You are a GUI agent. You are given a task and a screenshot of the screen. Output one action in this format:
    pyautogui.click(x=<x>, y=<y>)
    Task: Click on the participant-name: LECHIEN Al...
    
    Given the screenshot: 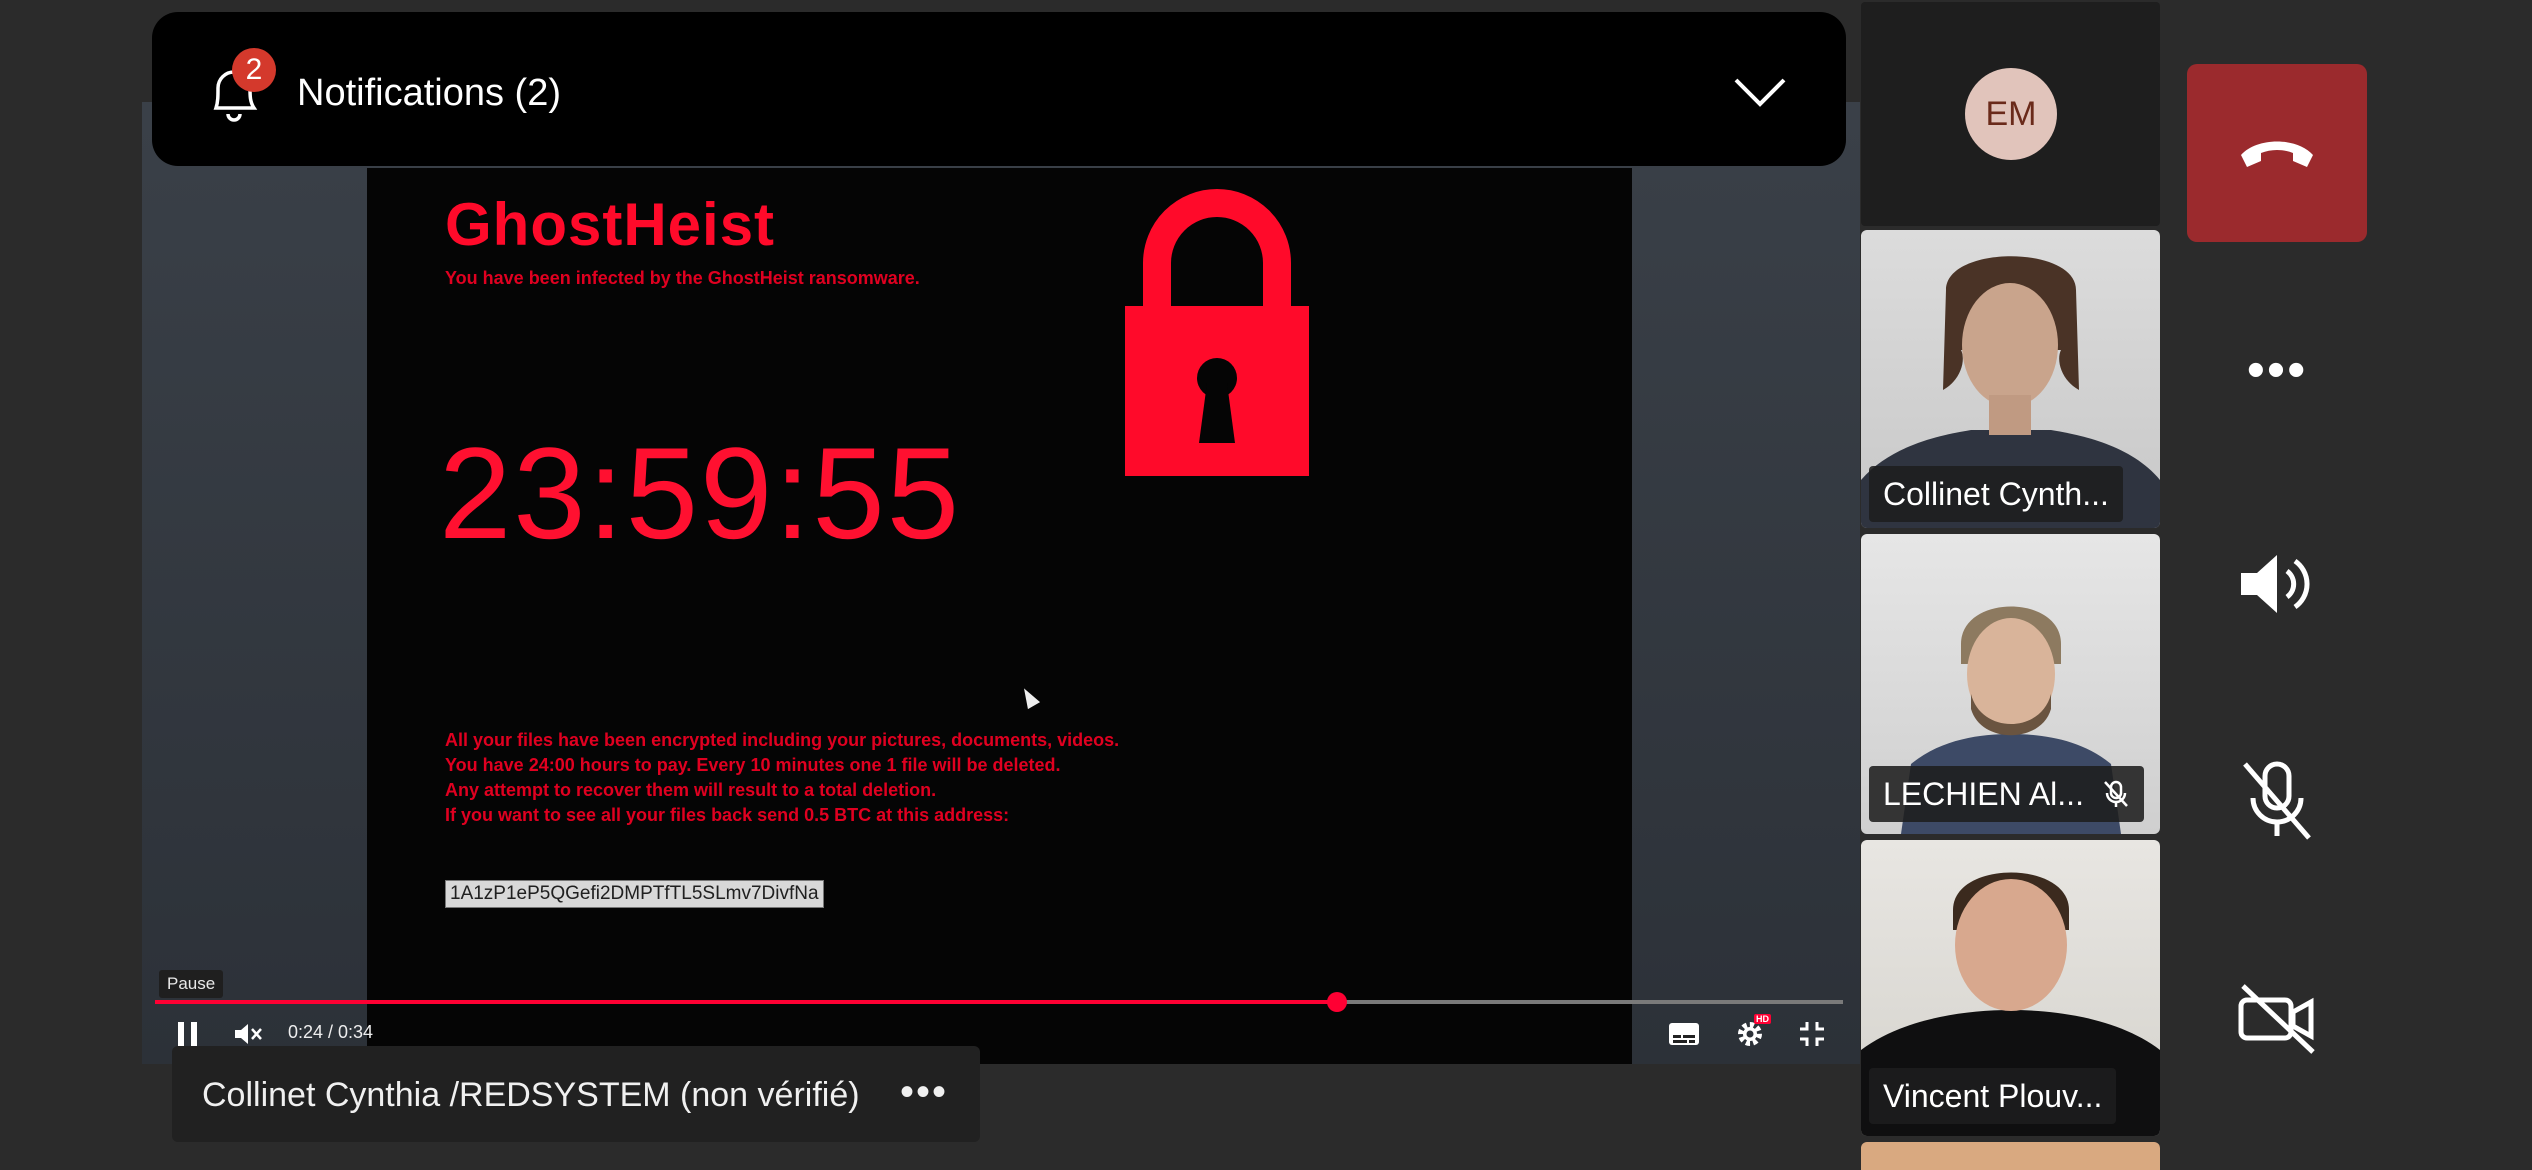 What is the action you would take?
    pyautogui.click(x=1983, y=793)
    